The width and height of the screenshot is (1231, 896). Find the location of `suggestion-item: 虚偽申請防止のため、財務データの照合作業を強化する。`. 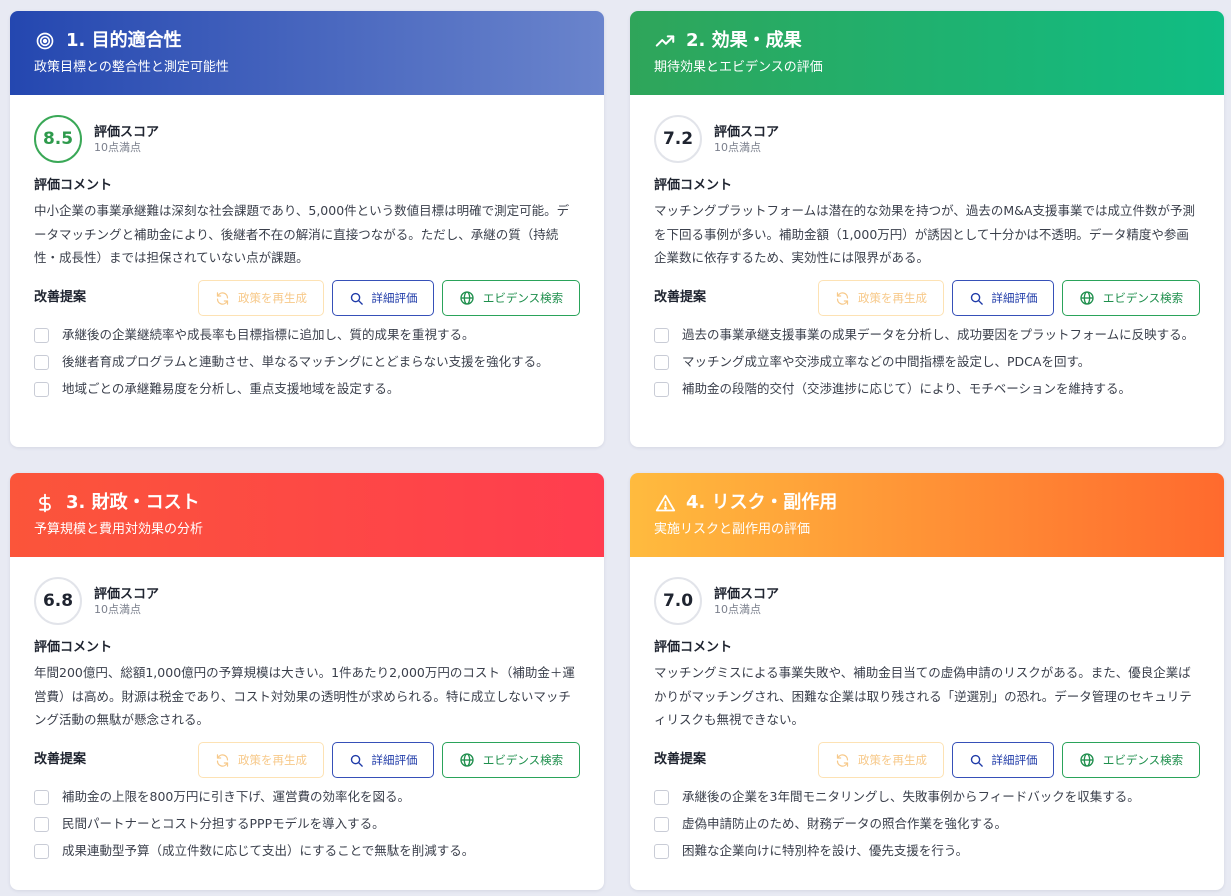

suggestion-item: 虚偽申請防止のため、財務データの照合作業を強化する。 is located at coordinates (927, 824).